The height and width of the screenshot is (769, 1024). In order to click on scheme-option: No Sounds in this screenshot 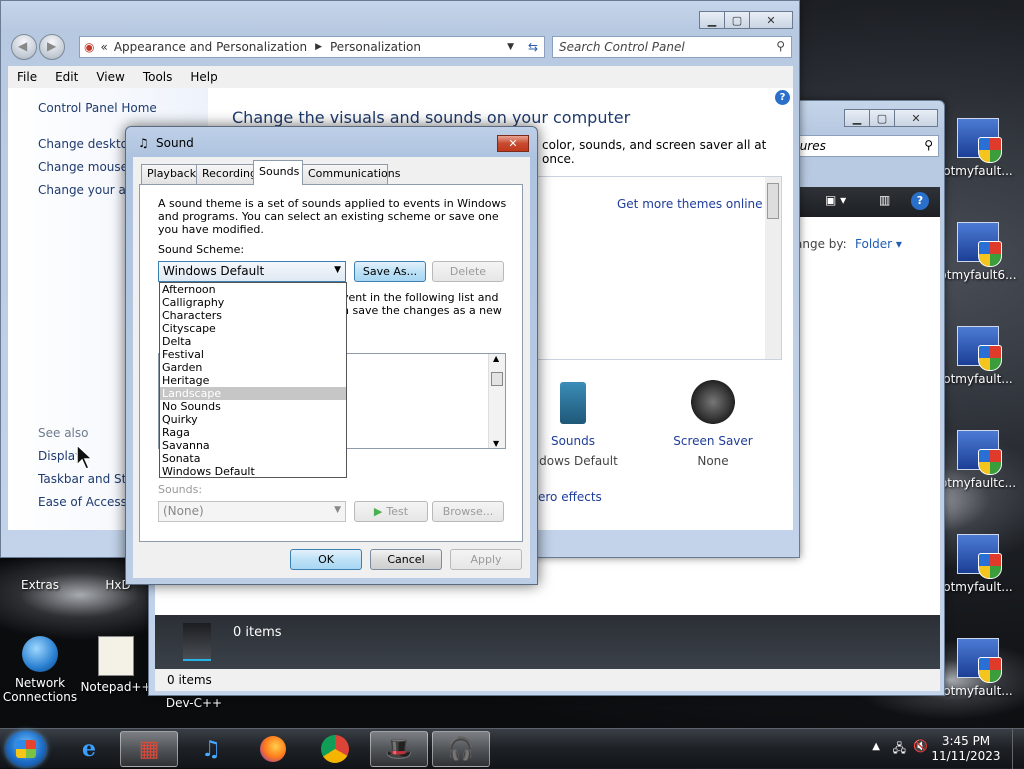, I will do `click(253, 406)`.